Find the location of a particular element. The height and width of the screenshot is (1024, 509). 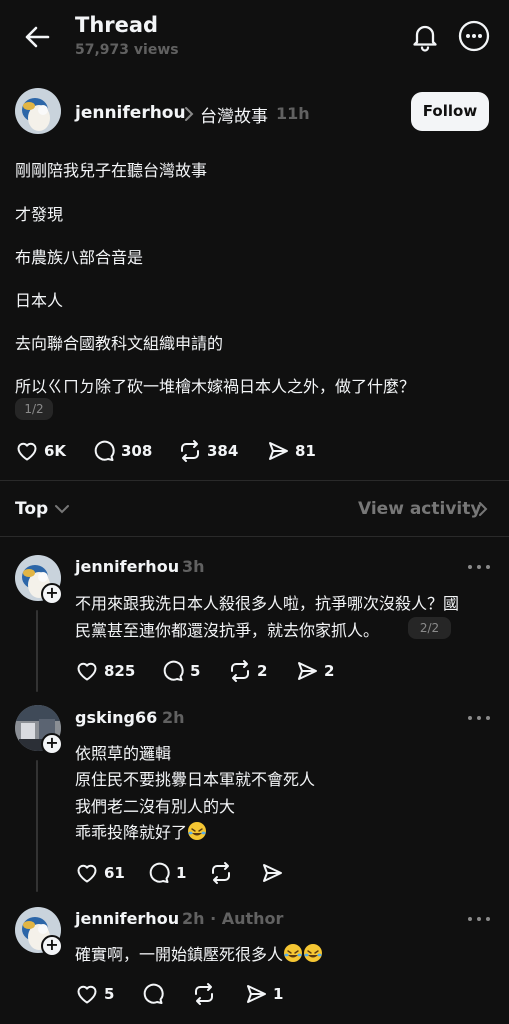

comment-count: 308 is located at coordinates (137, 451).